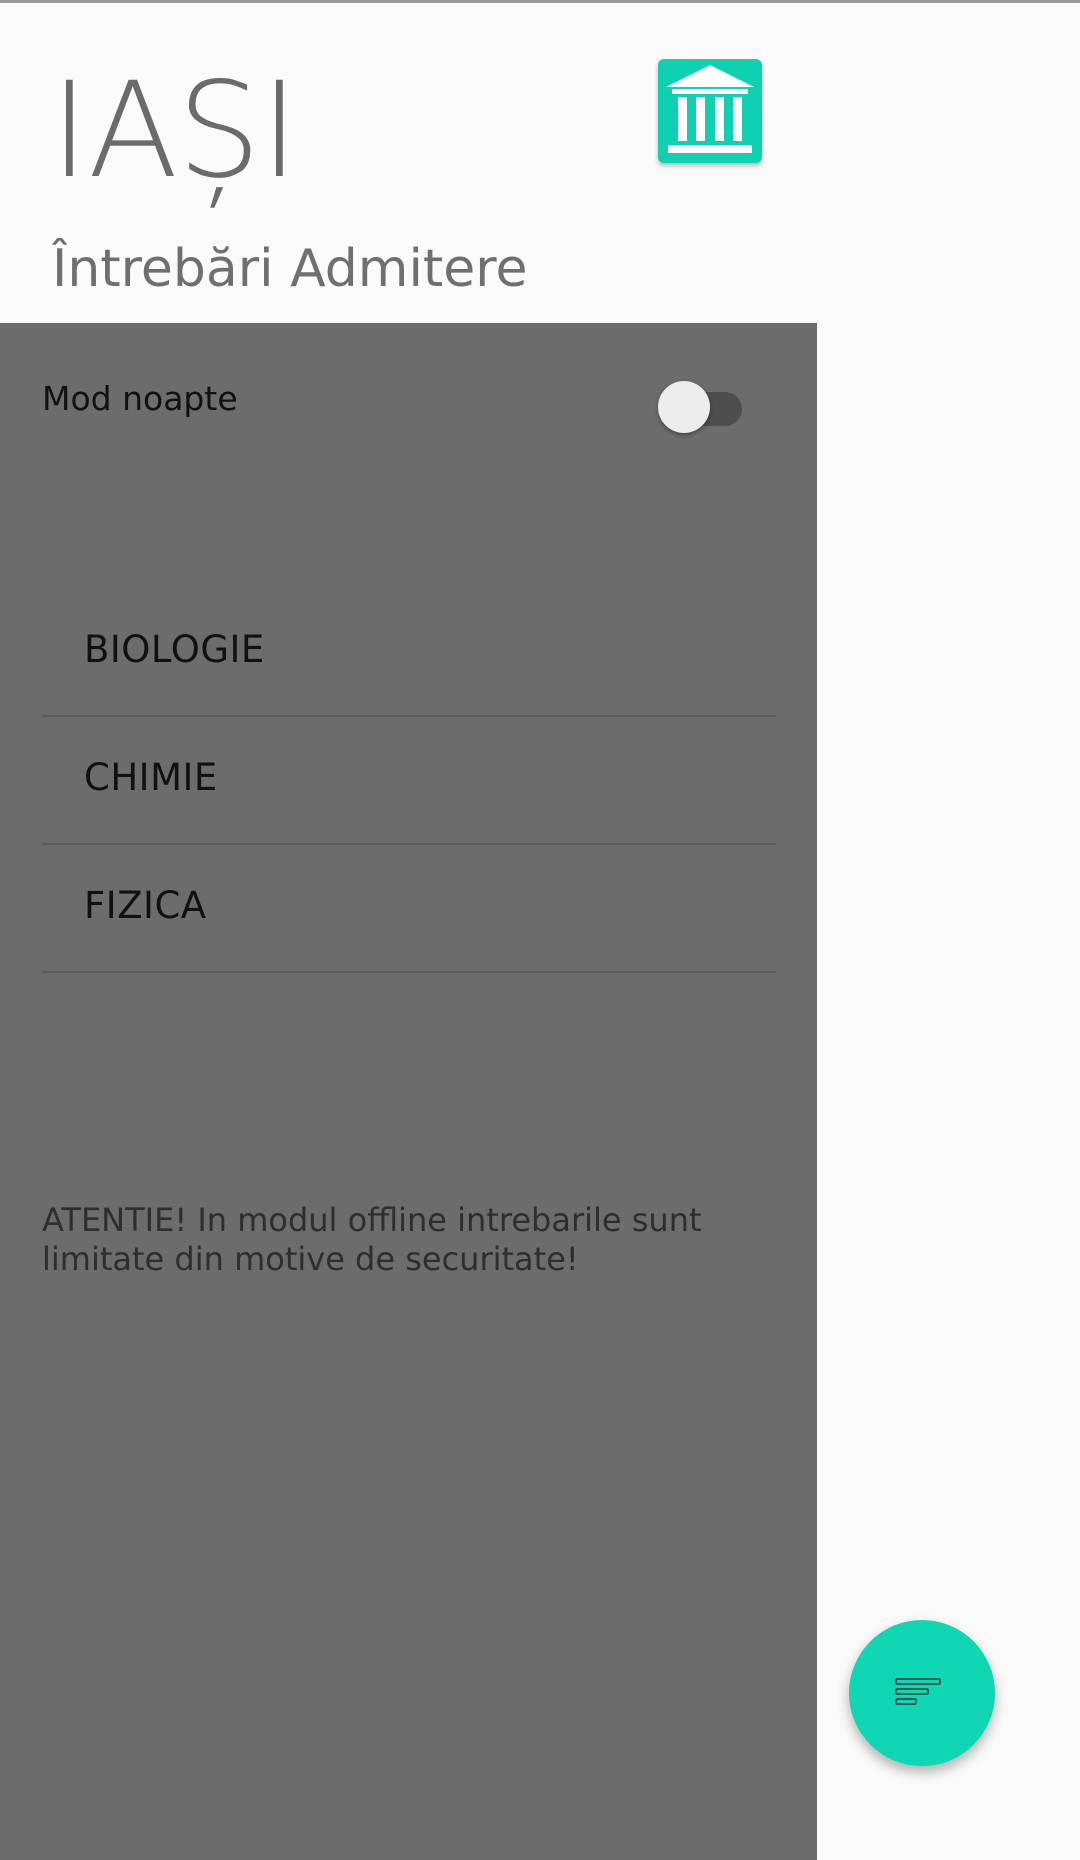 The width and height of the screenshot is (1080, 1860). Describe the element at coordinates (290, 269) in the screenshot. I see `app-subtitle: Întrebări Admitere` at that location.